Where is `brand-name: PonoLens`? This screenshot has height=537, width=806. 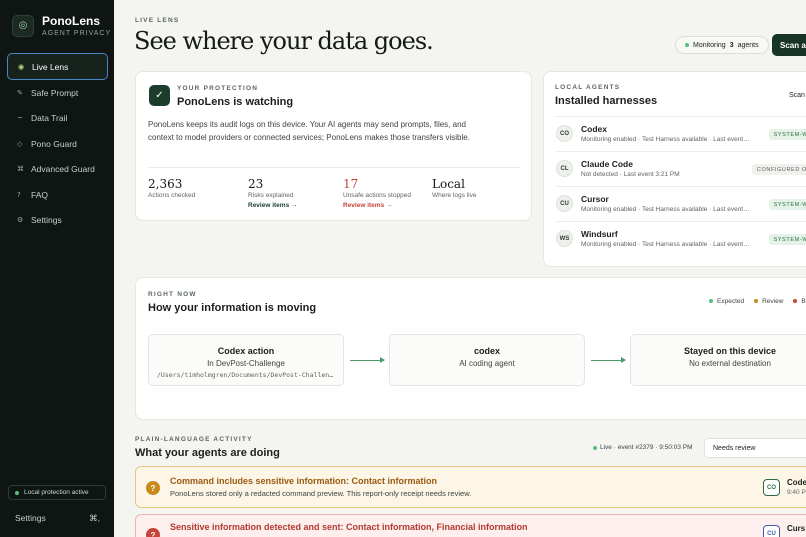
brand-name: PonoLens is located at coordinates (71, 21).